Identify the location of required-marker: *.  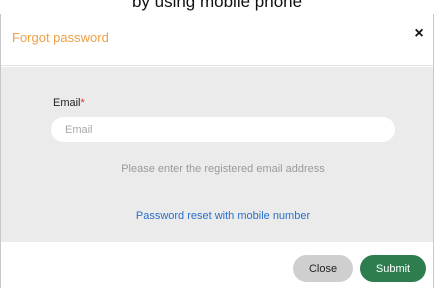
(82, 103).